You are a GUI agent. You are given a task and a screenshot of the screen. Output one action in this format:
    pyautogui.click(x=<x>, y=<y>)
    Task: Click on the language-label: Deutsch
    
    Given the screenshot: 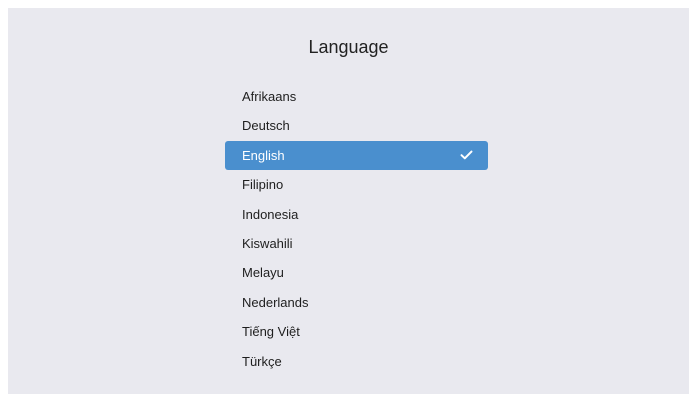 What is the action you would take?
    pyautogui.click(x=266, y=126)
    